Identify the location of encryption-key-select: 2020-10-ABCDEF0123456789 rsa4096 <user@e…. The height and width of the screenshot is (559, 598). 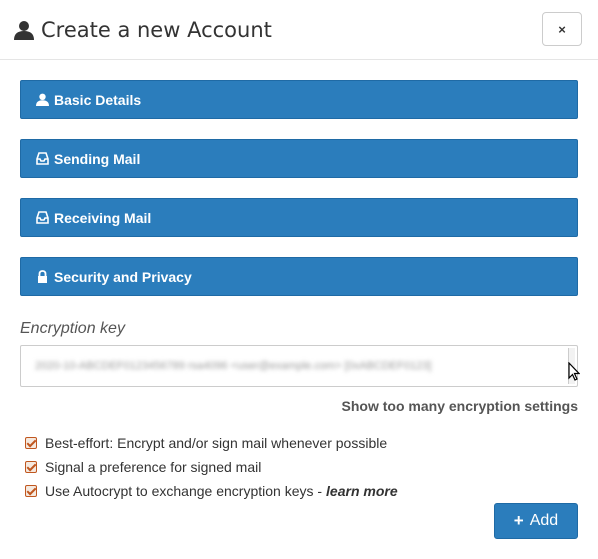
(299, 366).